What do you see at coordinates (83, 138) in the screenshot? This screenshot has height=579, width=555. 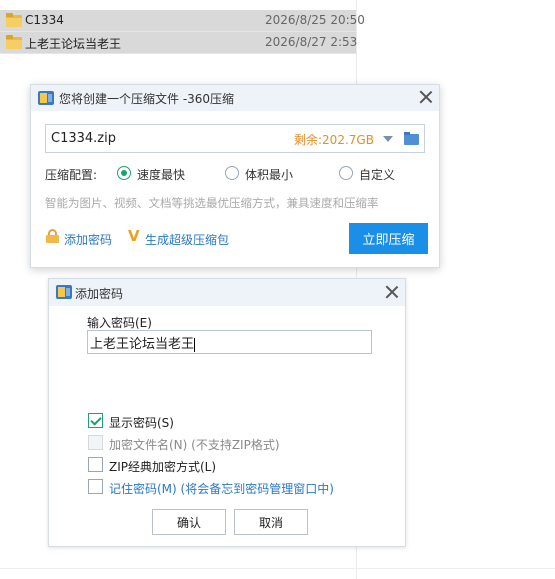 I see `archive-path-value: C1334.zip` at bounding box center [83, 138].